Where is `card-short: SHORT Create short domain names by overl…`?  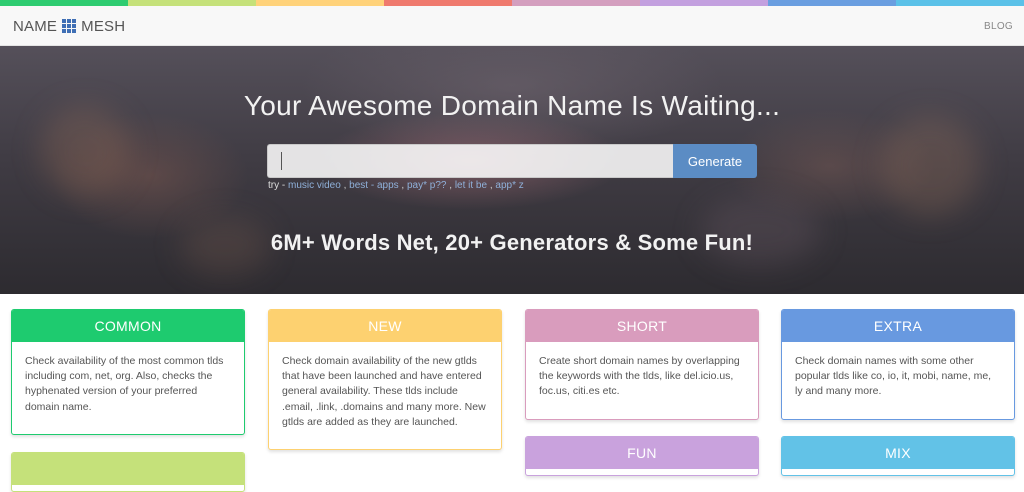 card-short: SHORT Create short domain names by overl… is located at coordinates (642, 364).